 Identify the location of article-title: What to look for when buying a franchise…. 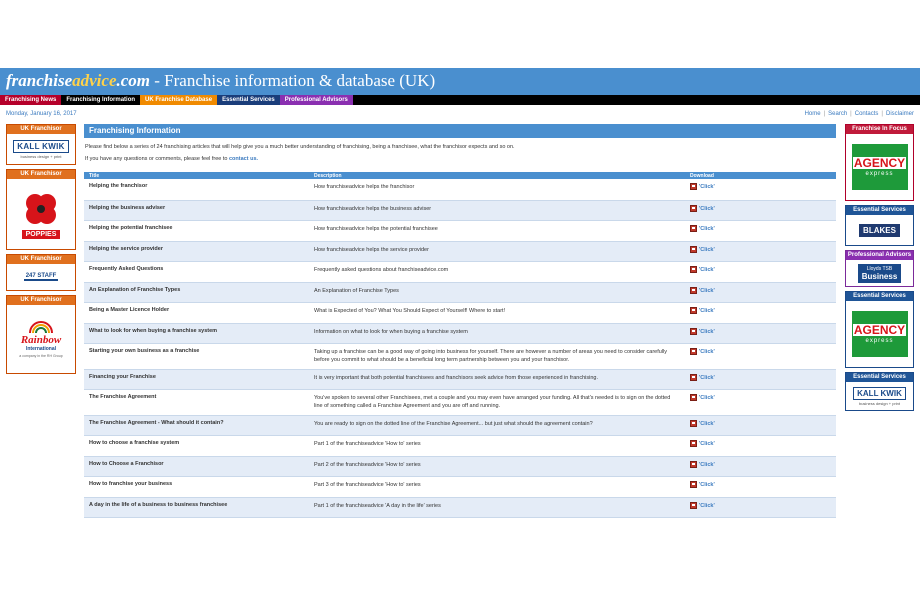
(196, 333).